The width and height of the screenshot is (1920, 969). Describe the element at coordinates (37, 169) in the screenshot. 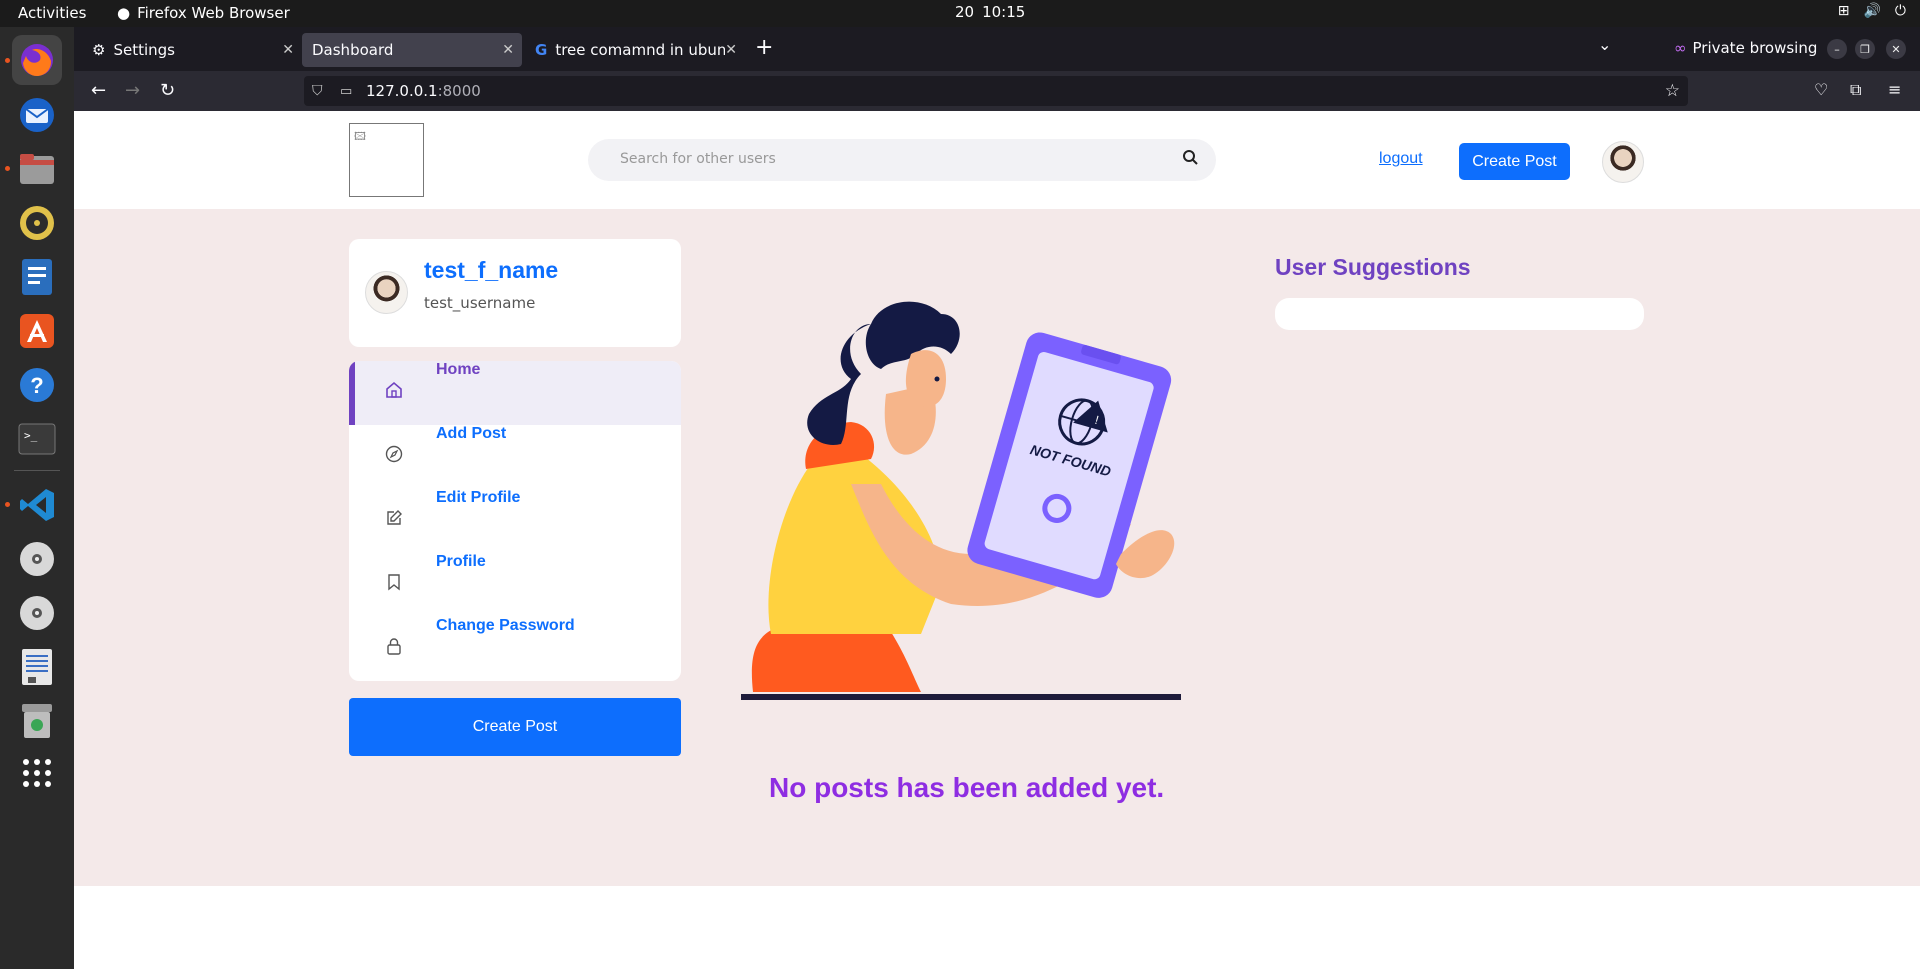

I see `files-dock-icon` at that location.